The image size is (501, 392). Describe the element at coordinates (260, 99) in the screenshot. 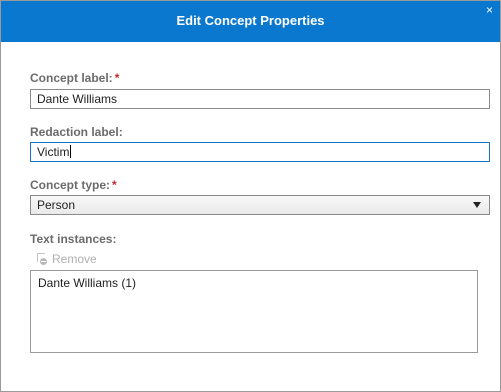

I see `concept-label-input: Dante Williams` at that location.